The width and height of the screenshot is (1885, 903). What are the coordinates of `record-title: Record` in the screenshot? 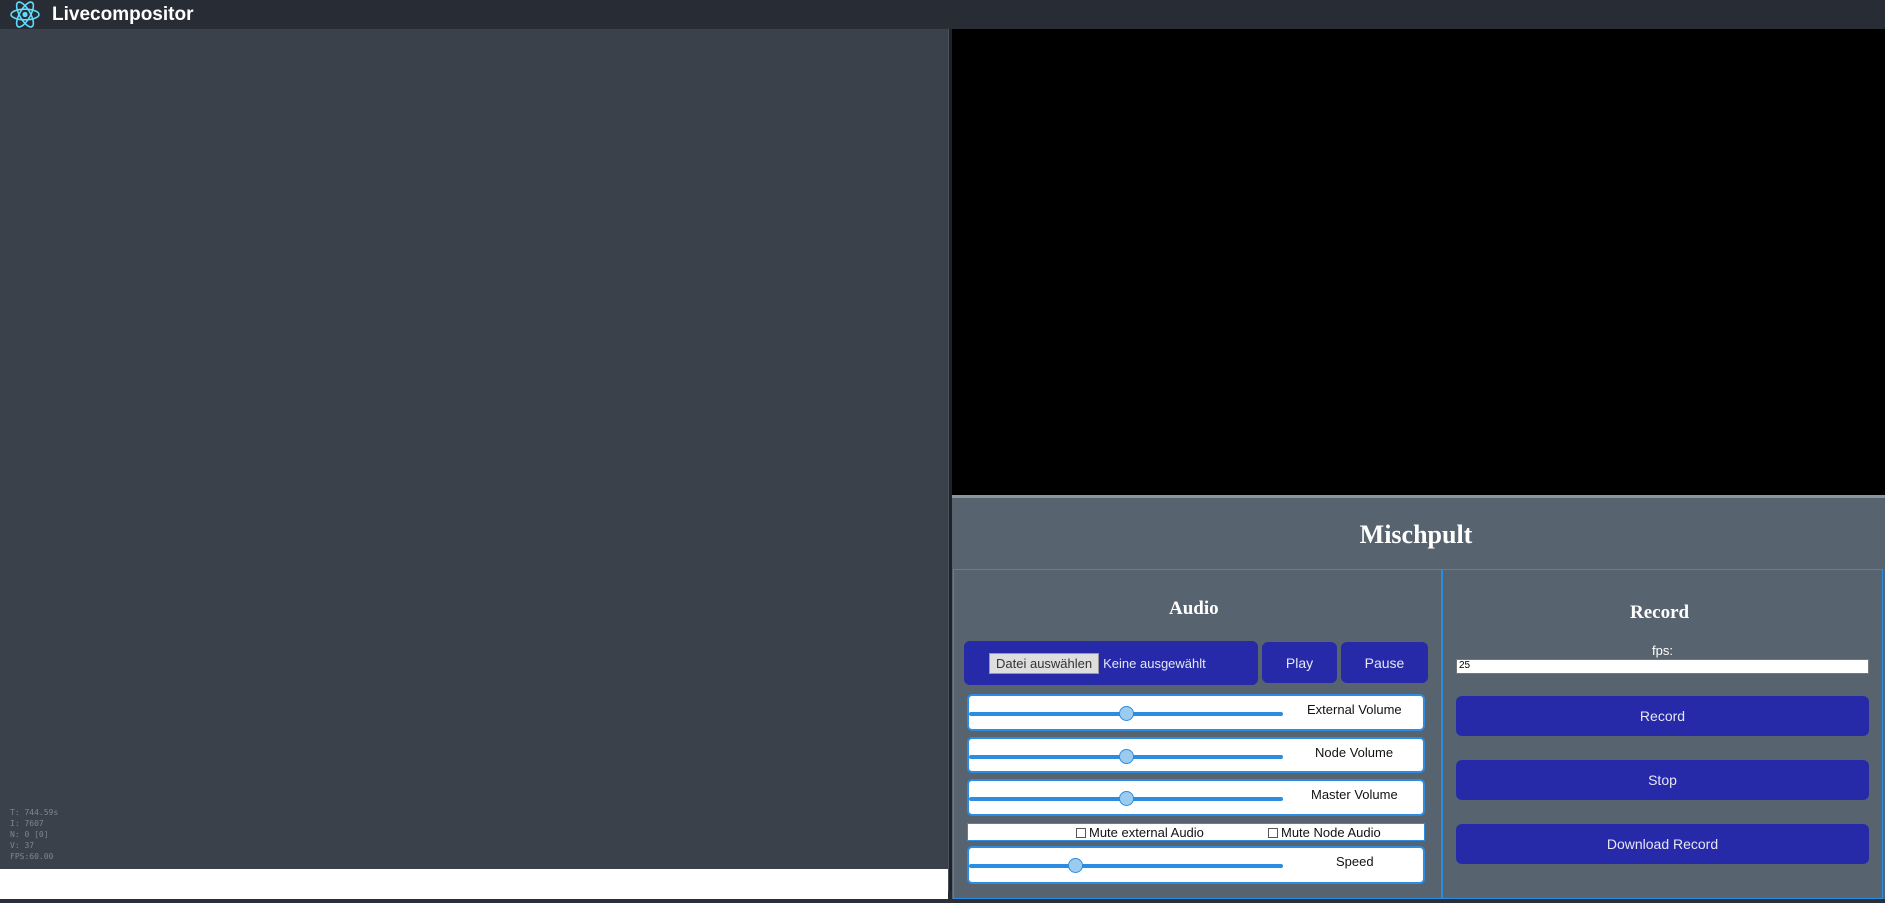 It's located at (1660, 612).